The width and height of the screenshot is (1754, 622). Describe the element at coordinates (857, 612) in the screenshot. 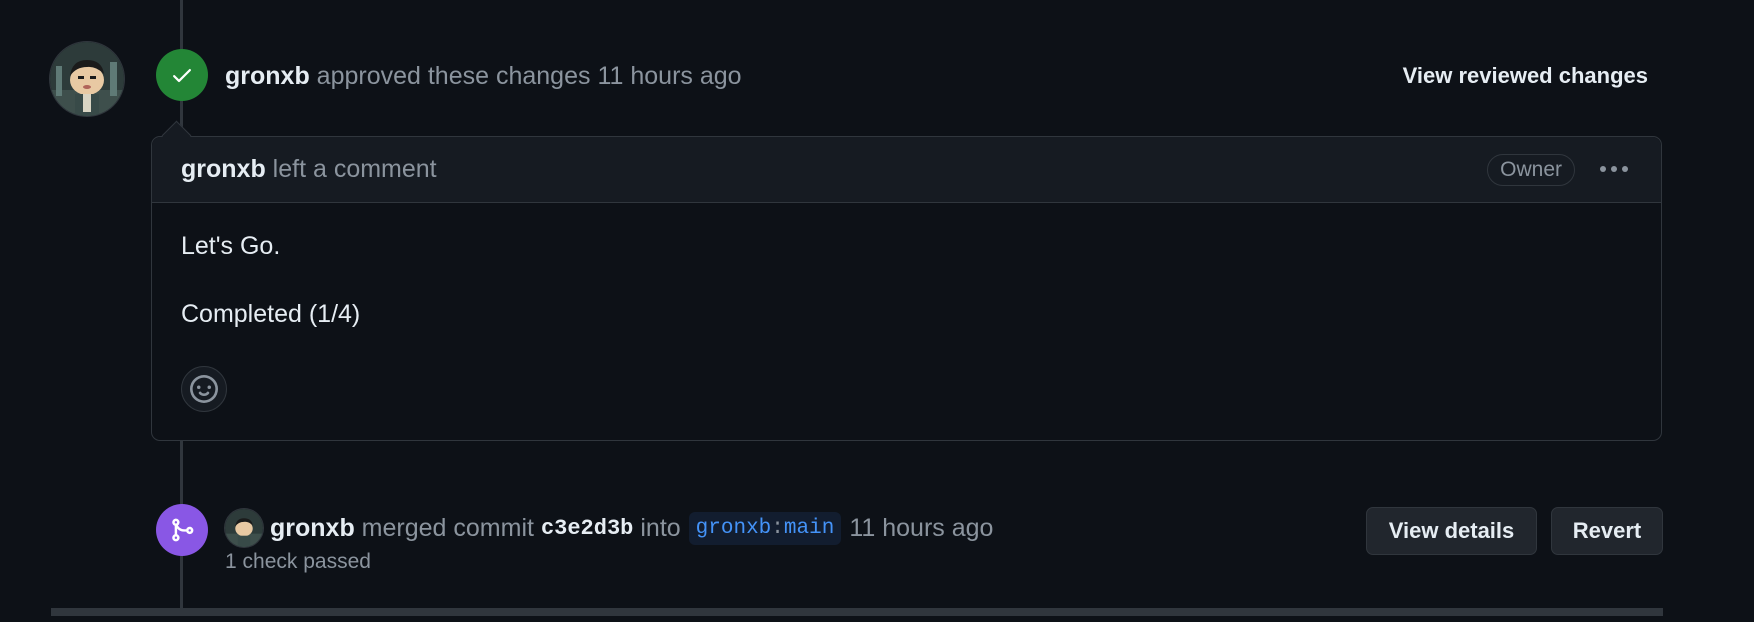

I see `timeline-divider` at that location.